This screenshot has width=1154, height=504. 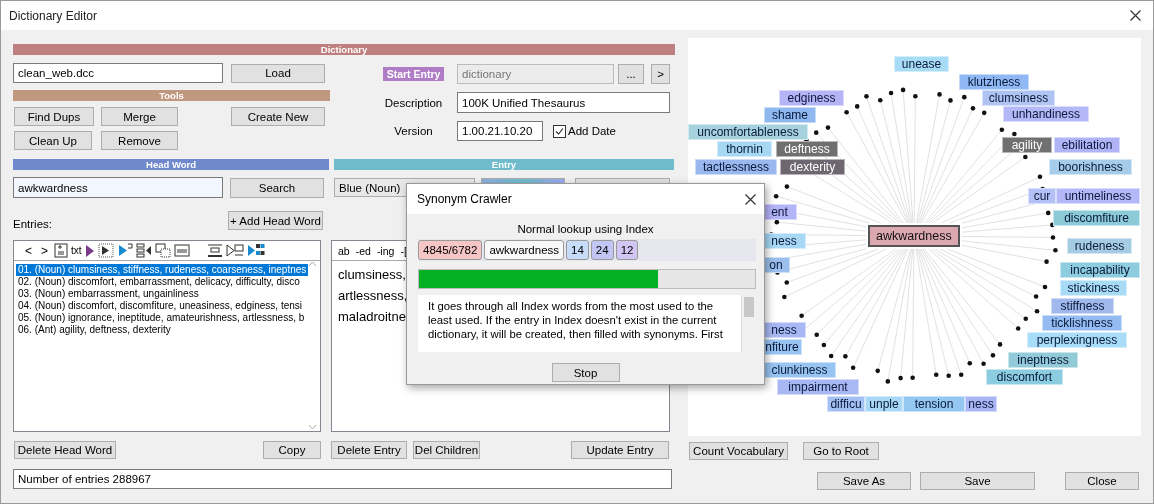 I want to click on add-date-label: Add Date, so click(x=592, y=131).